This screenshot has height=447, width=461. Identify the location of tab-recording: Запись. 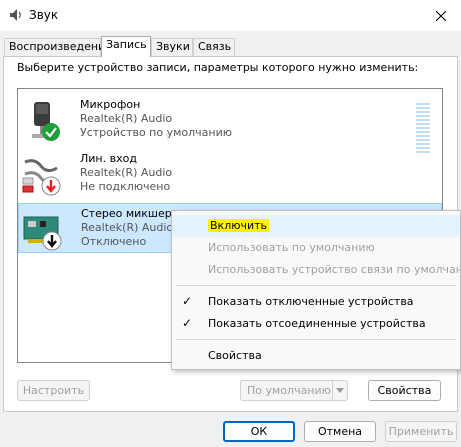
(126, 46).